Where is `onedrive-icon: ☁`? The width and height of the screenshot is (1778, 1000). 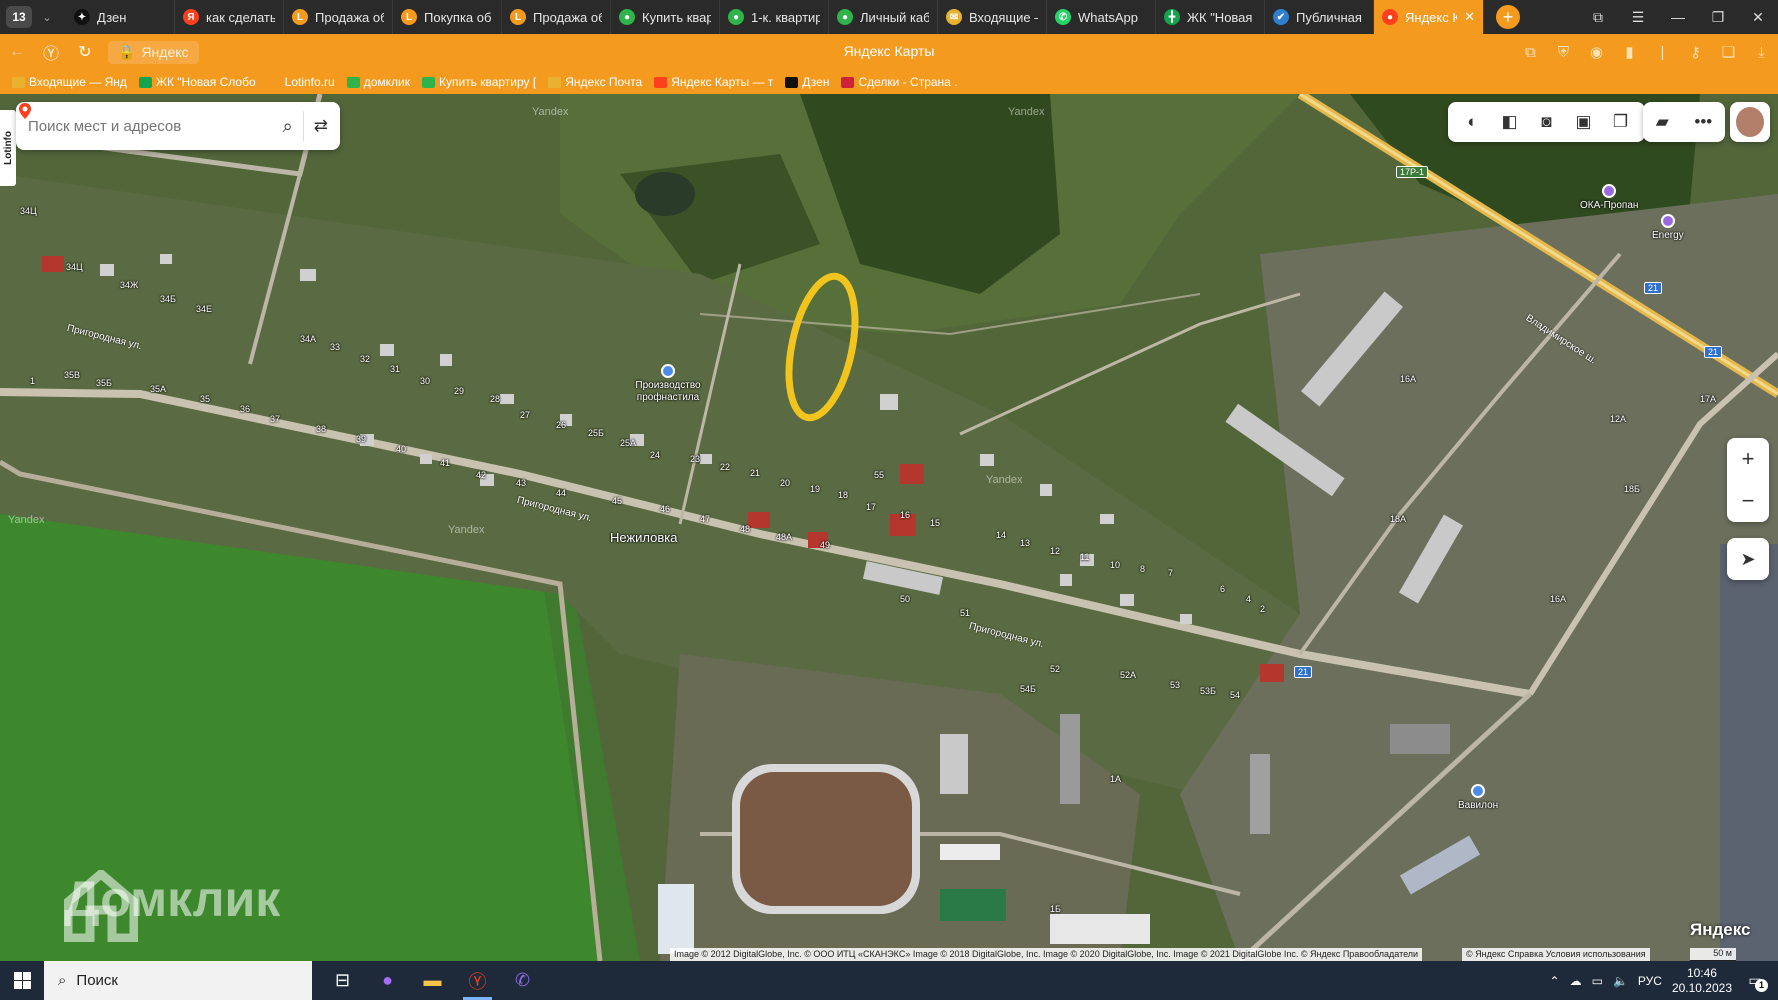
onedrive-icon: ☁ is located at coordinates (1576, 981).